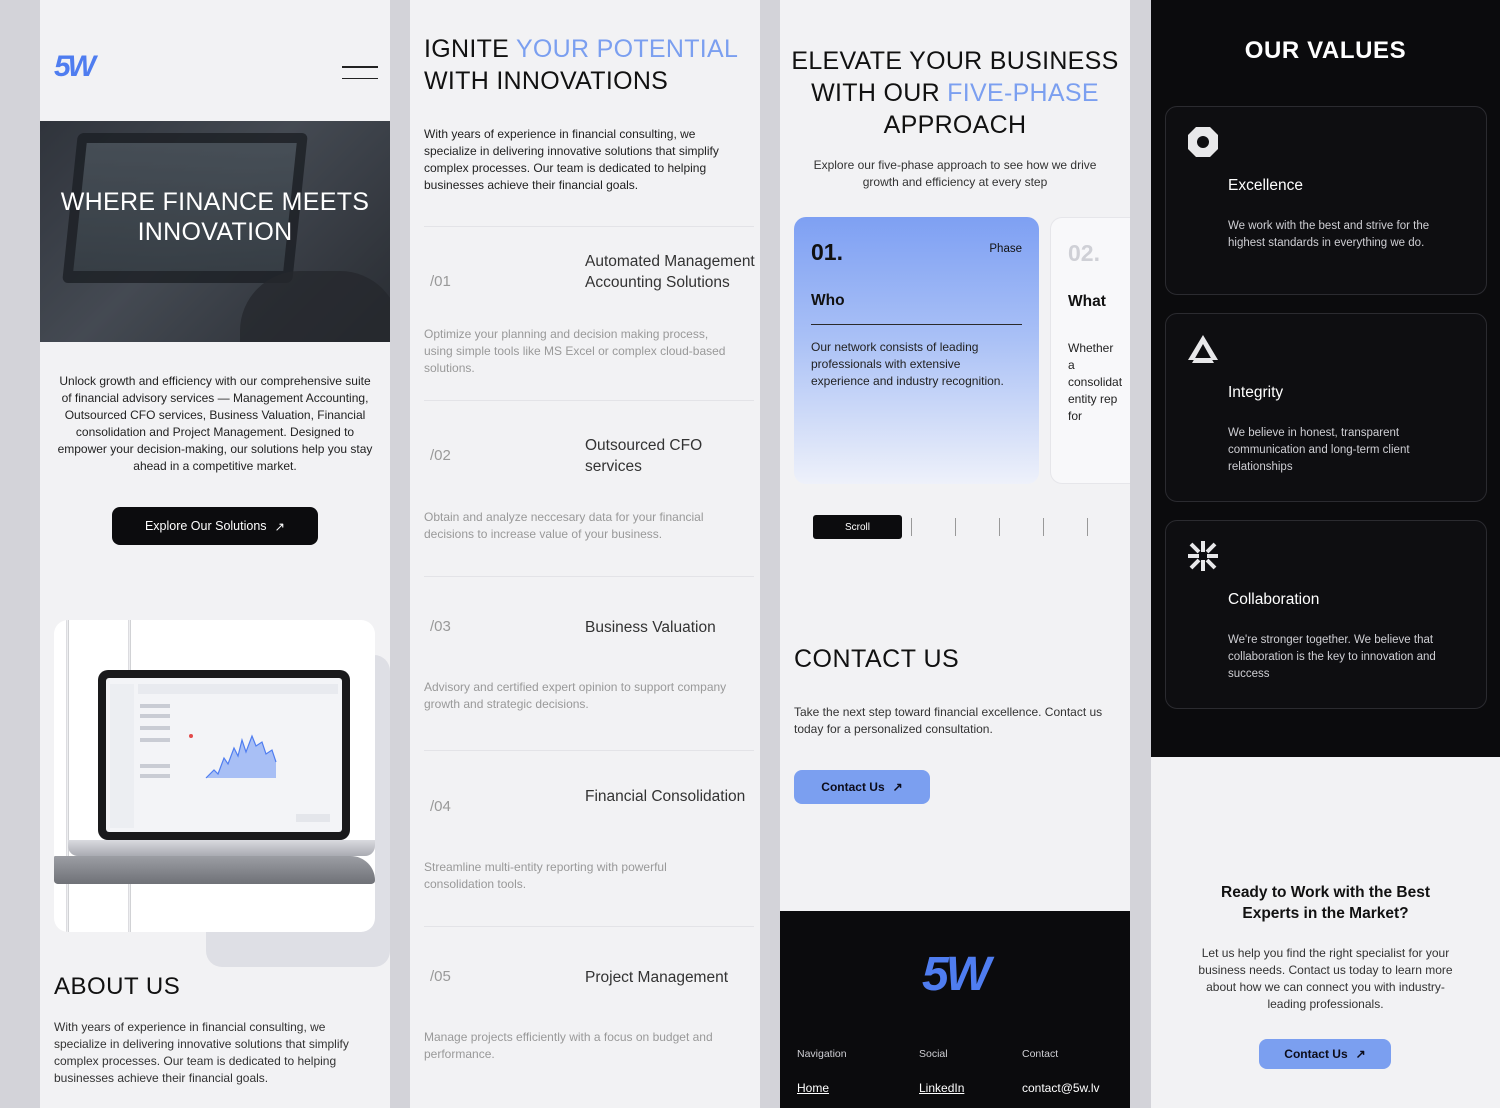 This screenshot has height=1108, width=1500. Describe the element at coordinates (933, 1054) in the screenshot. I see `footer-heading: Social` at that location.